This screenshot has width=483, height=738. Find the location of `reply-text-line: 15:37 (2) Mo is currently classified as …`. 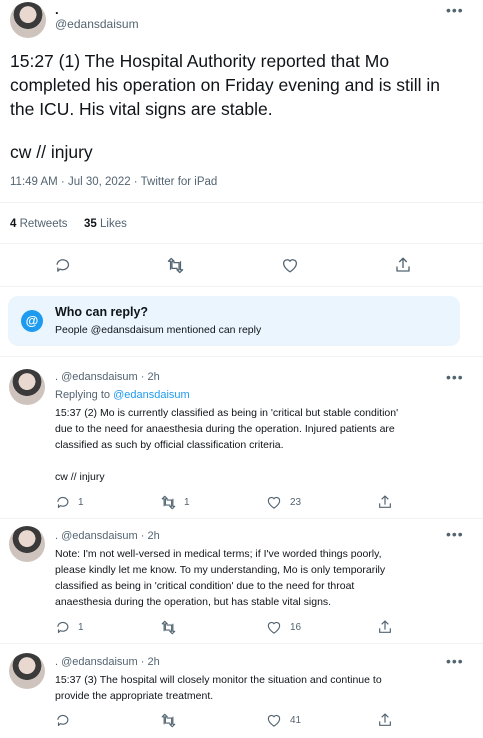

reply-text-line: 15:37 (2) Mo is currently classified as … is located at coordinates (227, 413).